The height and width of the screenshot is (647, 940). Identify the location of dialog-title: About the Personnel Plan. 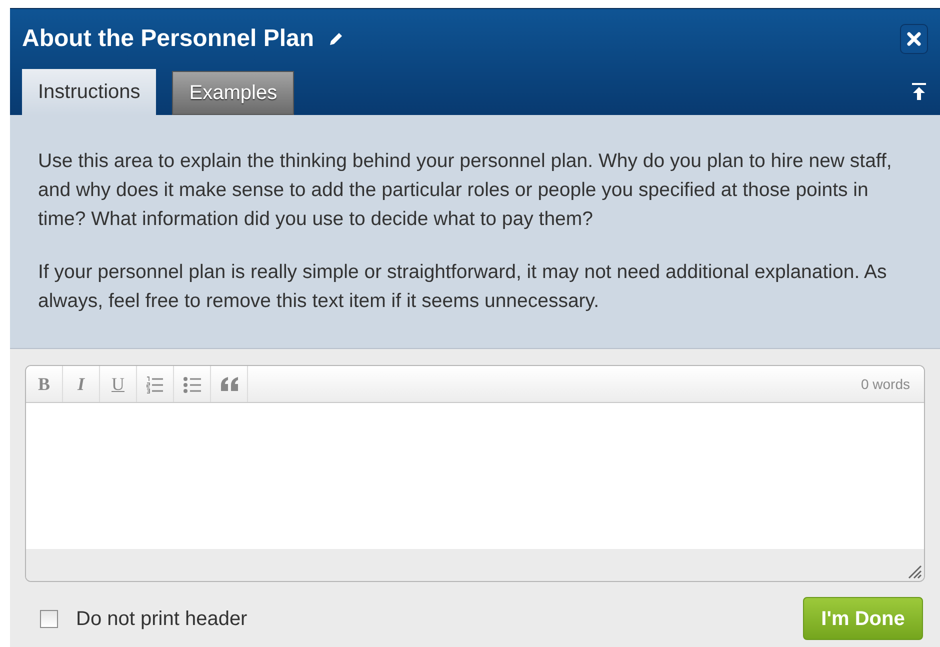
(168, 39).